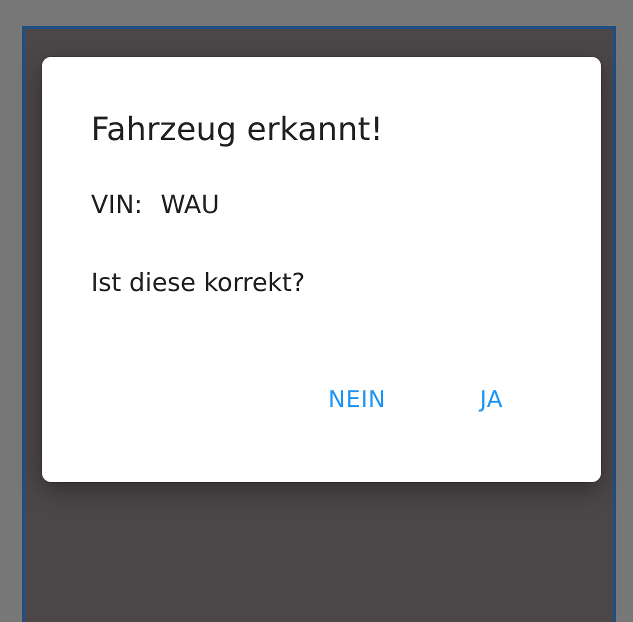 This screenshot has height=622, width=633. I want to click on dialog-question: Ist diese korrekt?, so click(198, 283).